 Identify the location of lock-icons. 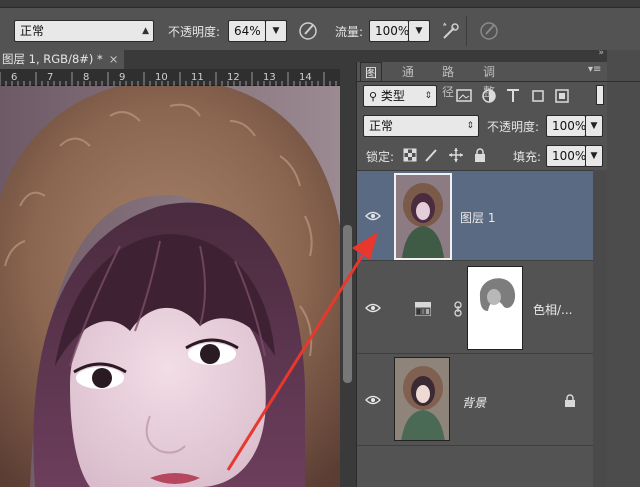
(444, 155).